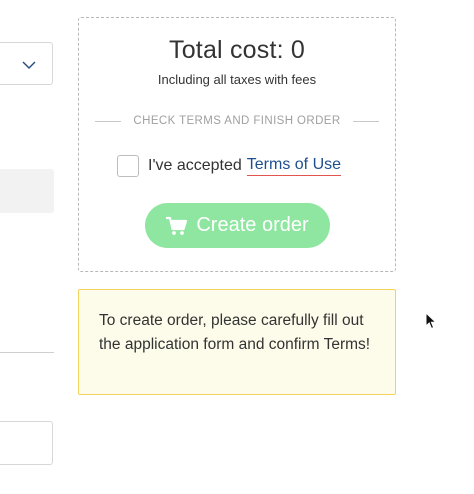 The height and width of the screenshot is (494, 474). I want to click on taxes-note: Including all taxes with fees, so click(237, 79).